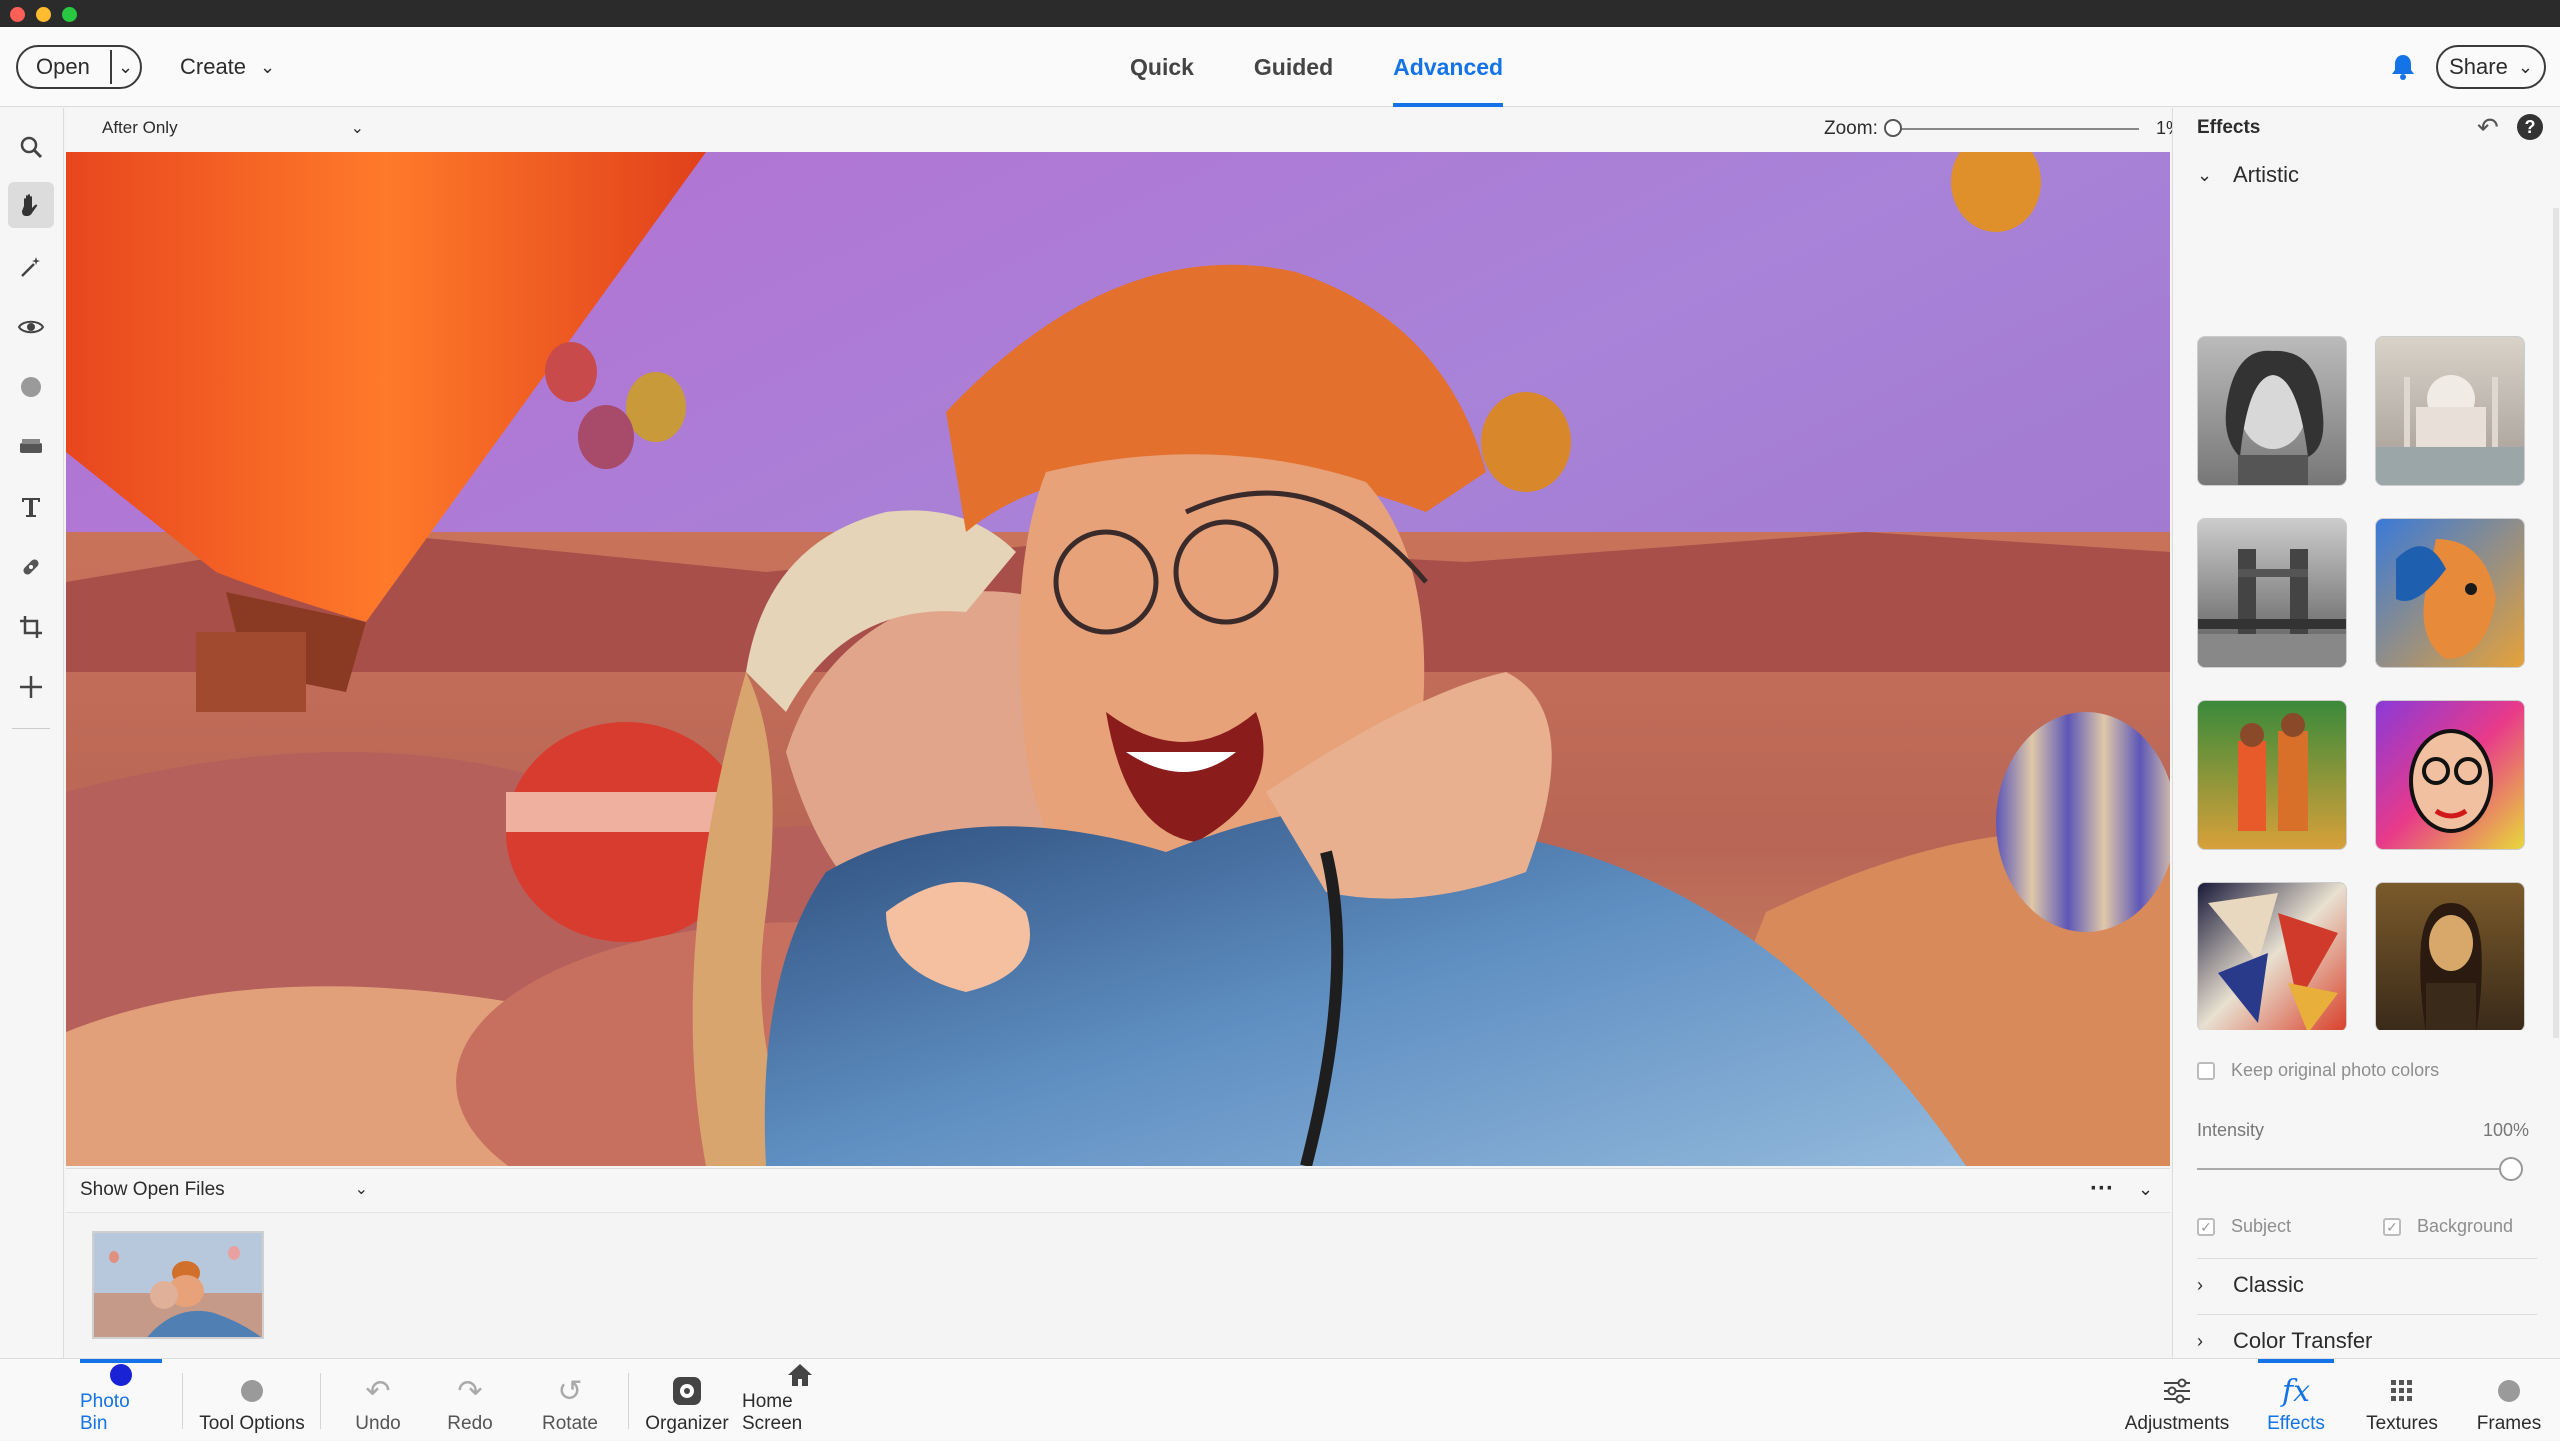 This screenshot has width=2560, height=1441. I want to click on textures-button: Textures, so click(2402, 1400).